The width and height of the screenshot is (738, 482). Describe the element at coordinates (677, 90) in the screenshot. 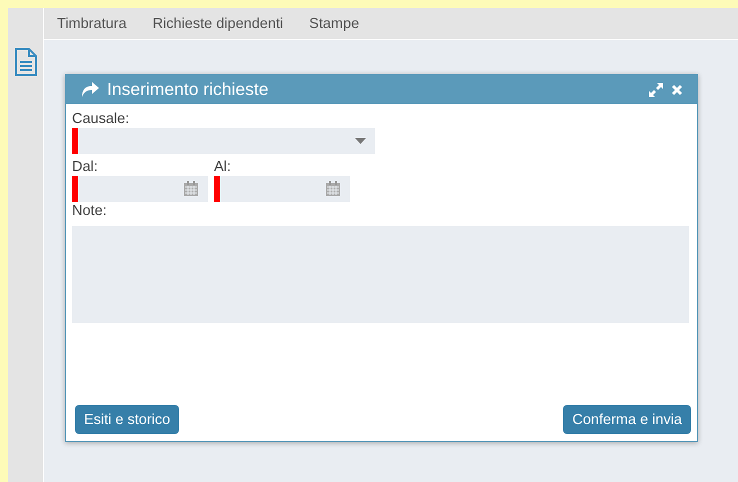

I see `close-icon` at that location.